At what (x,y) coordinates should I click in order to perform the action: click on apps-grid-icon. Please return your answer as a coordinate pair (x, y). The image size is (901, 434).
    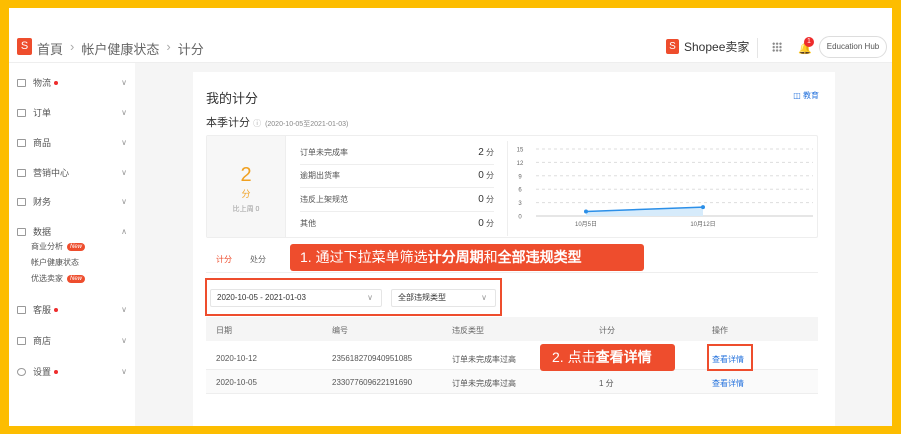
    Looking at the image, I should click on (777, 47).